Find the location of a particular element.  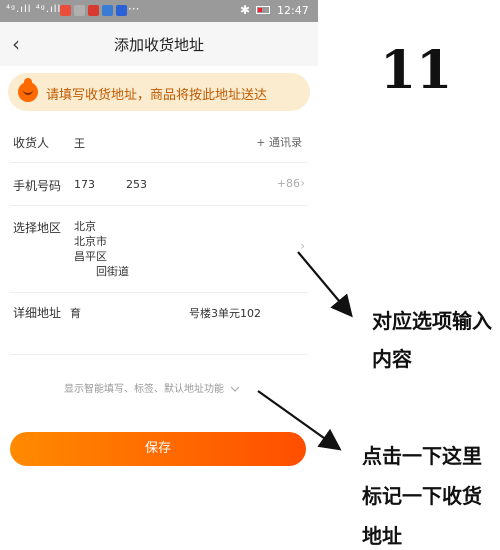

smart-fill-toggle: 显示智能填写、标签、默认地址功能 is located at coordinates (152, 387).